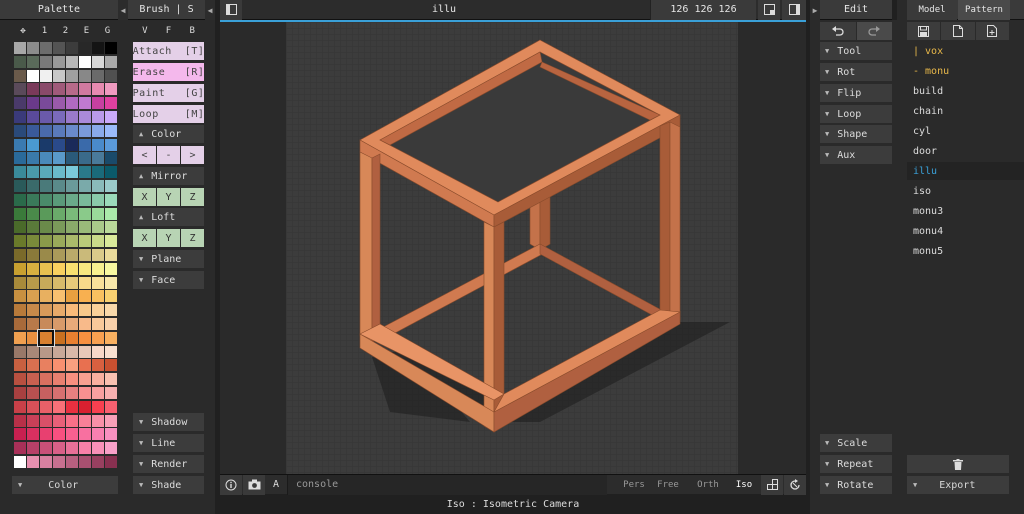  I want to click on cam-free-button: Free, so click(668, 485).